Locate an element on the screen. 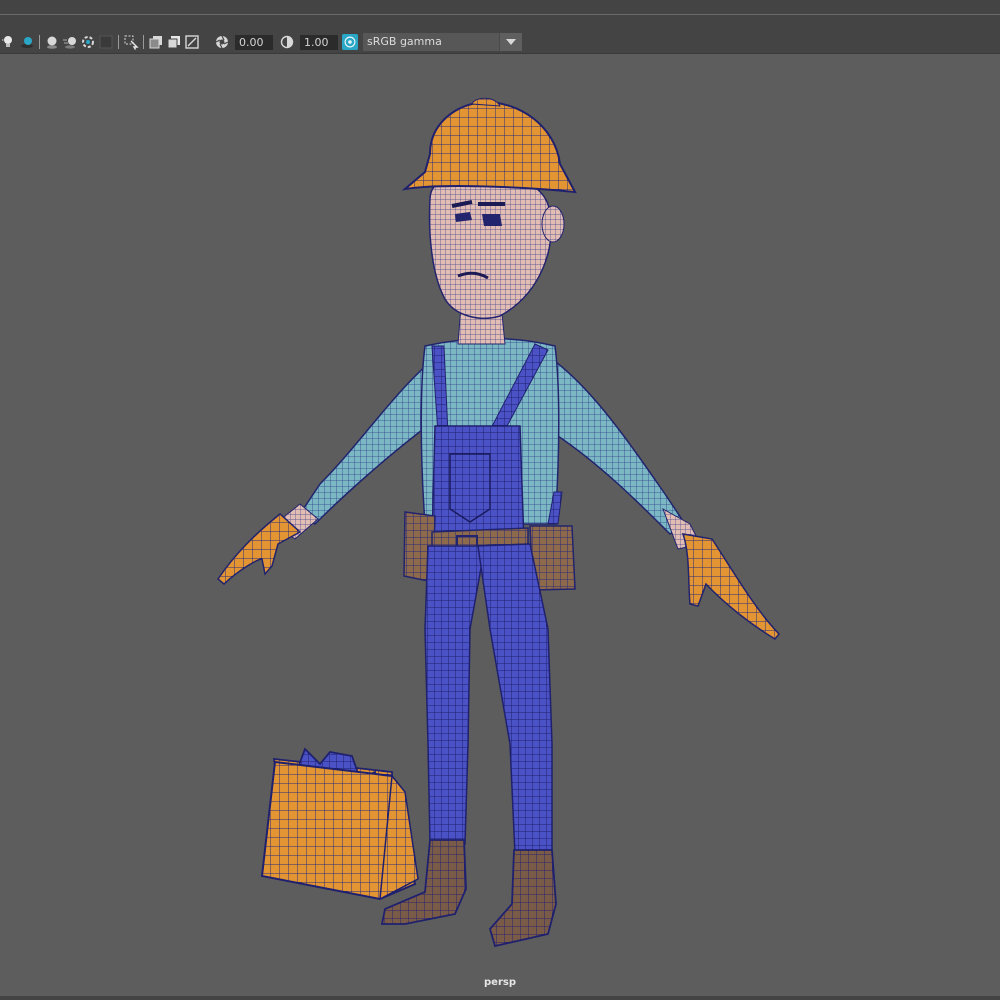 Image resolution: width=1000 pixels, height=1000 pixels. left-sleeve is located at coordinates (369, 438).